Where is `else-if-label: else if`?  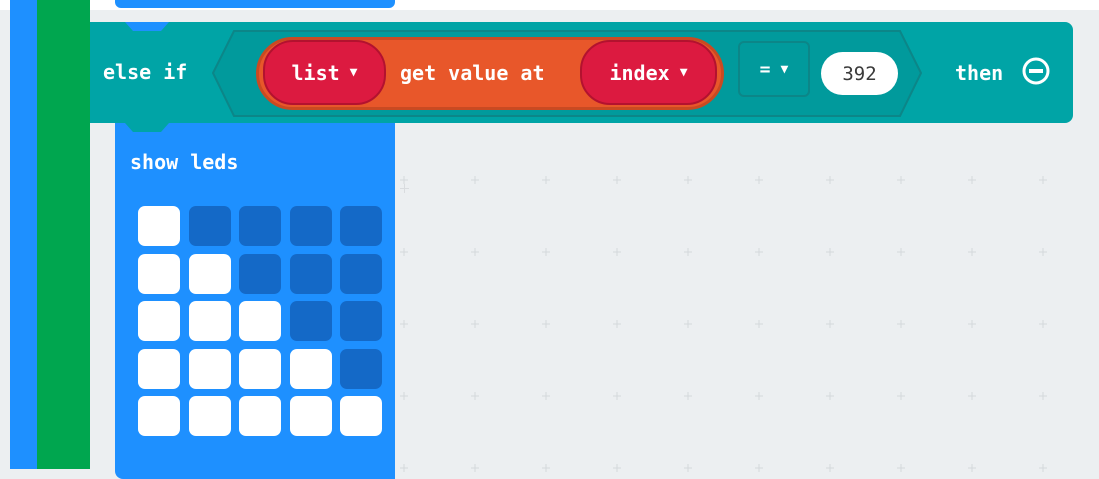 else-if-label: else if is located at coordinates (145, 72).